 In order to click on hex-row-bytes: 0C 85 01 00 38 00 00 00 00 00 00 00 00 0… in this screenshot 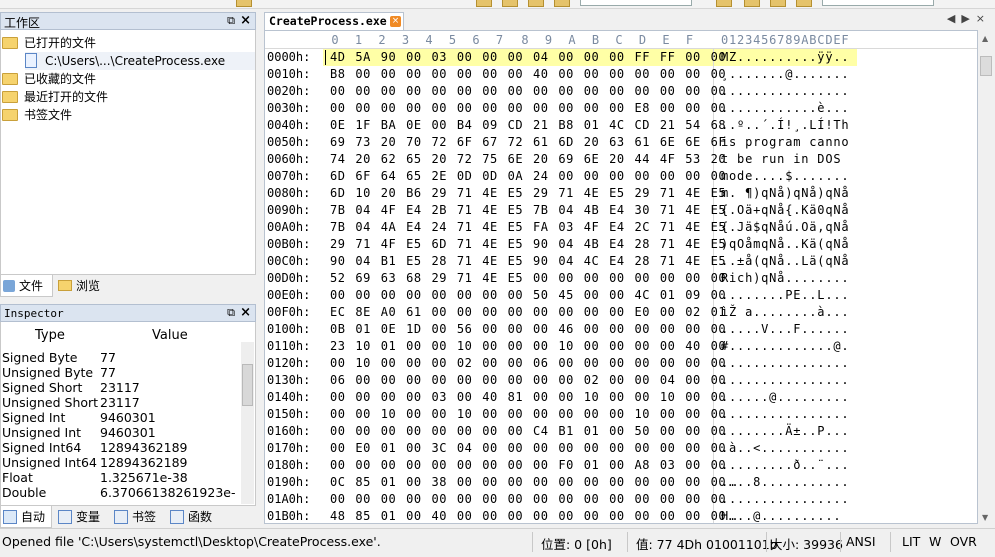, I will do `click(528, 482)`.